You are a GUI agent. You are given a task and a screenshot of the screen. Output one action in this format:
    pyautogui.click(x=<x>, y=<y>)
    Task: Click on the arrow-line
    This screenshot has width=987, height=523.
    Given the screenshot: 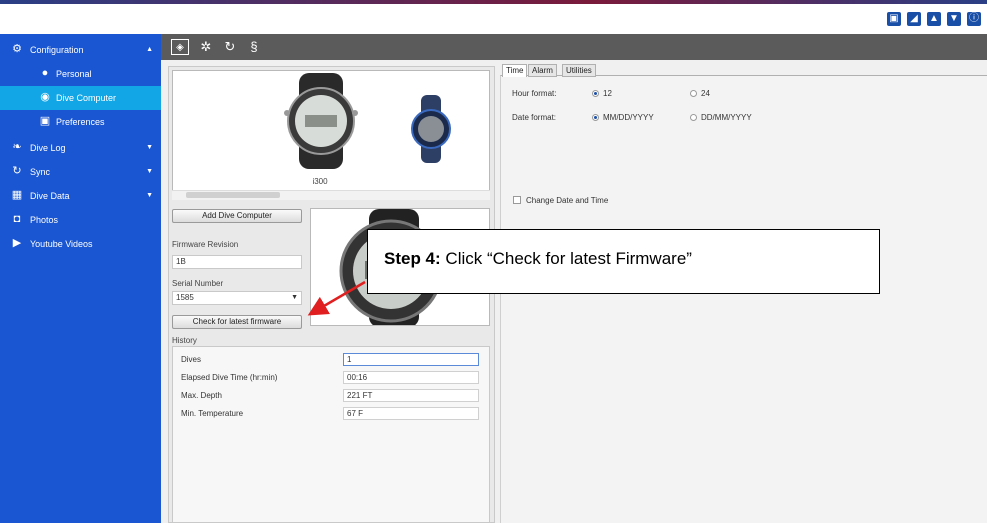 What is the action you would take?
    pyautogui.click(x=336, y=298)
    